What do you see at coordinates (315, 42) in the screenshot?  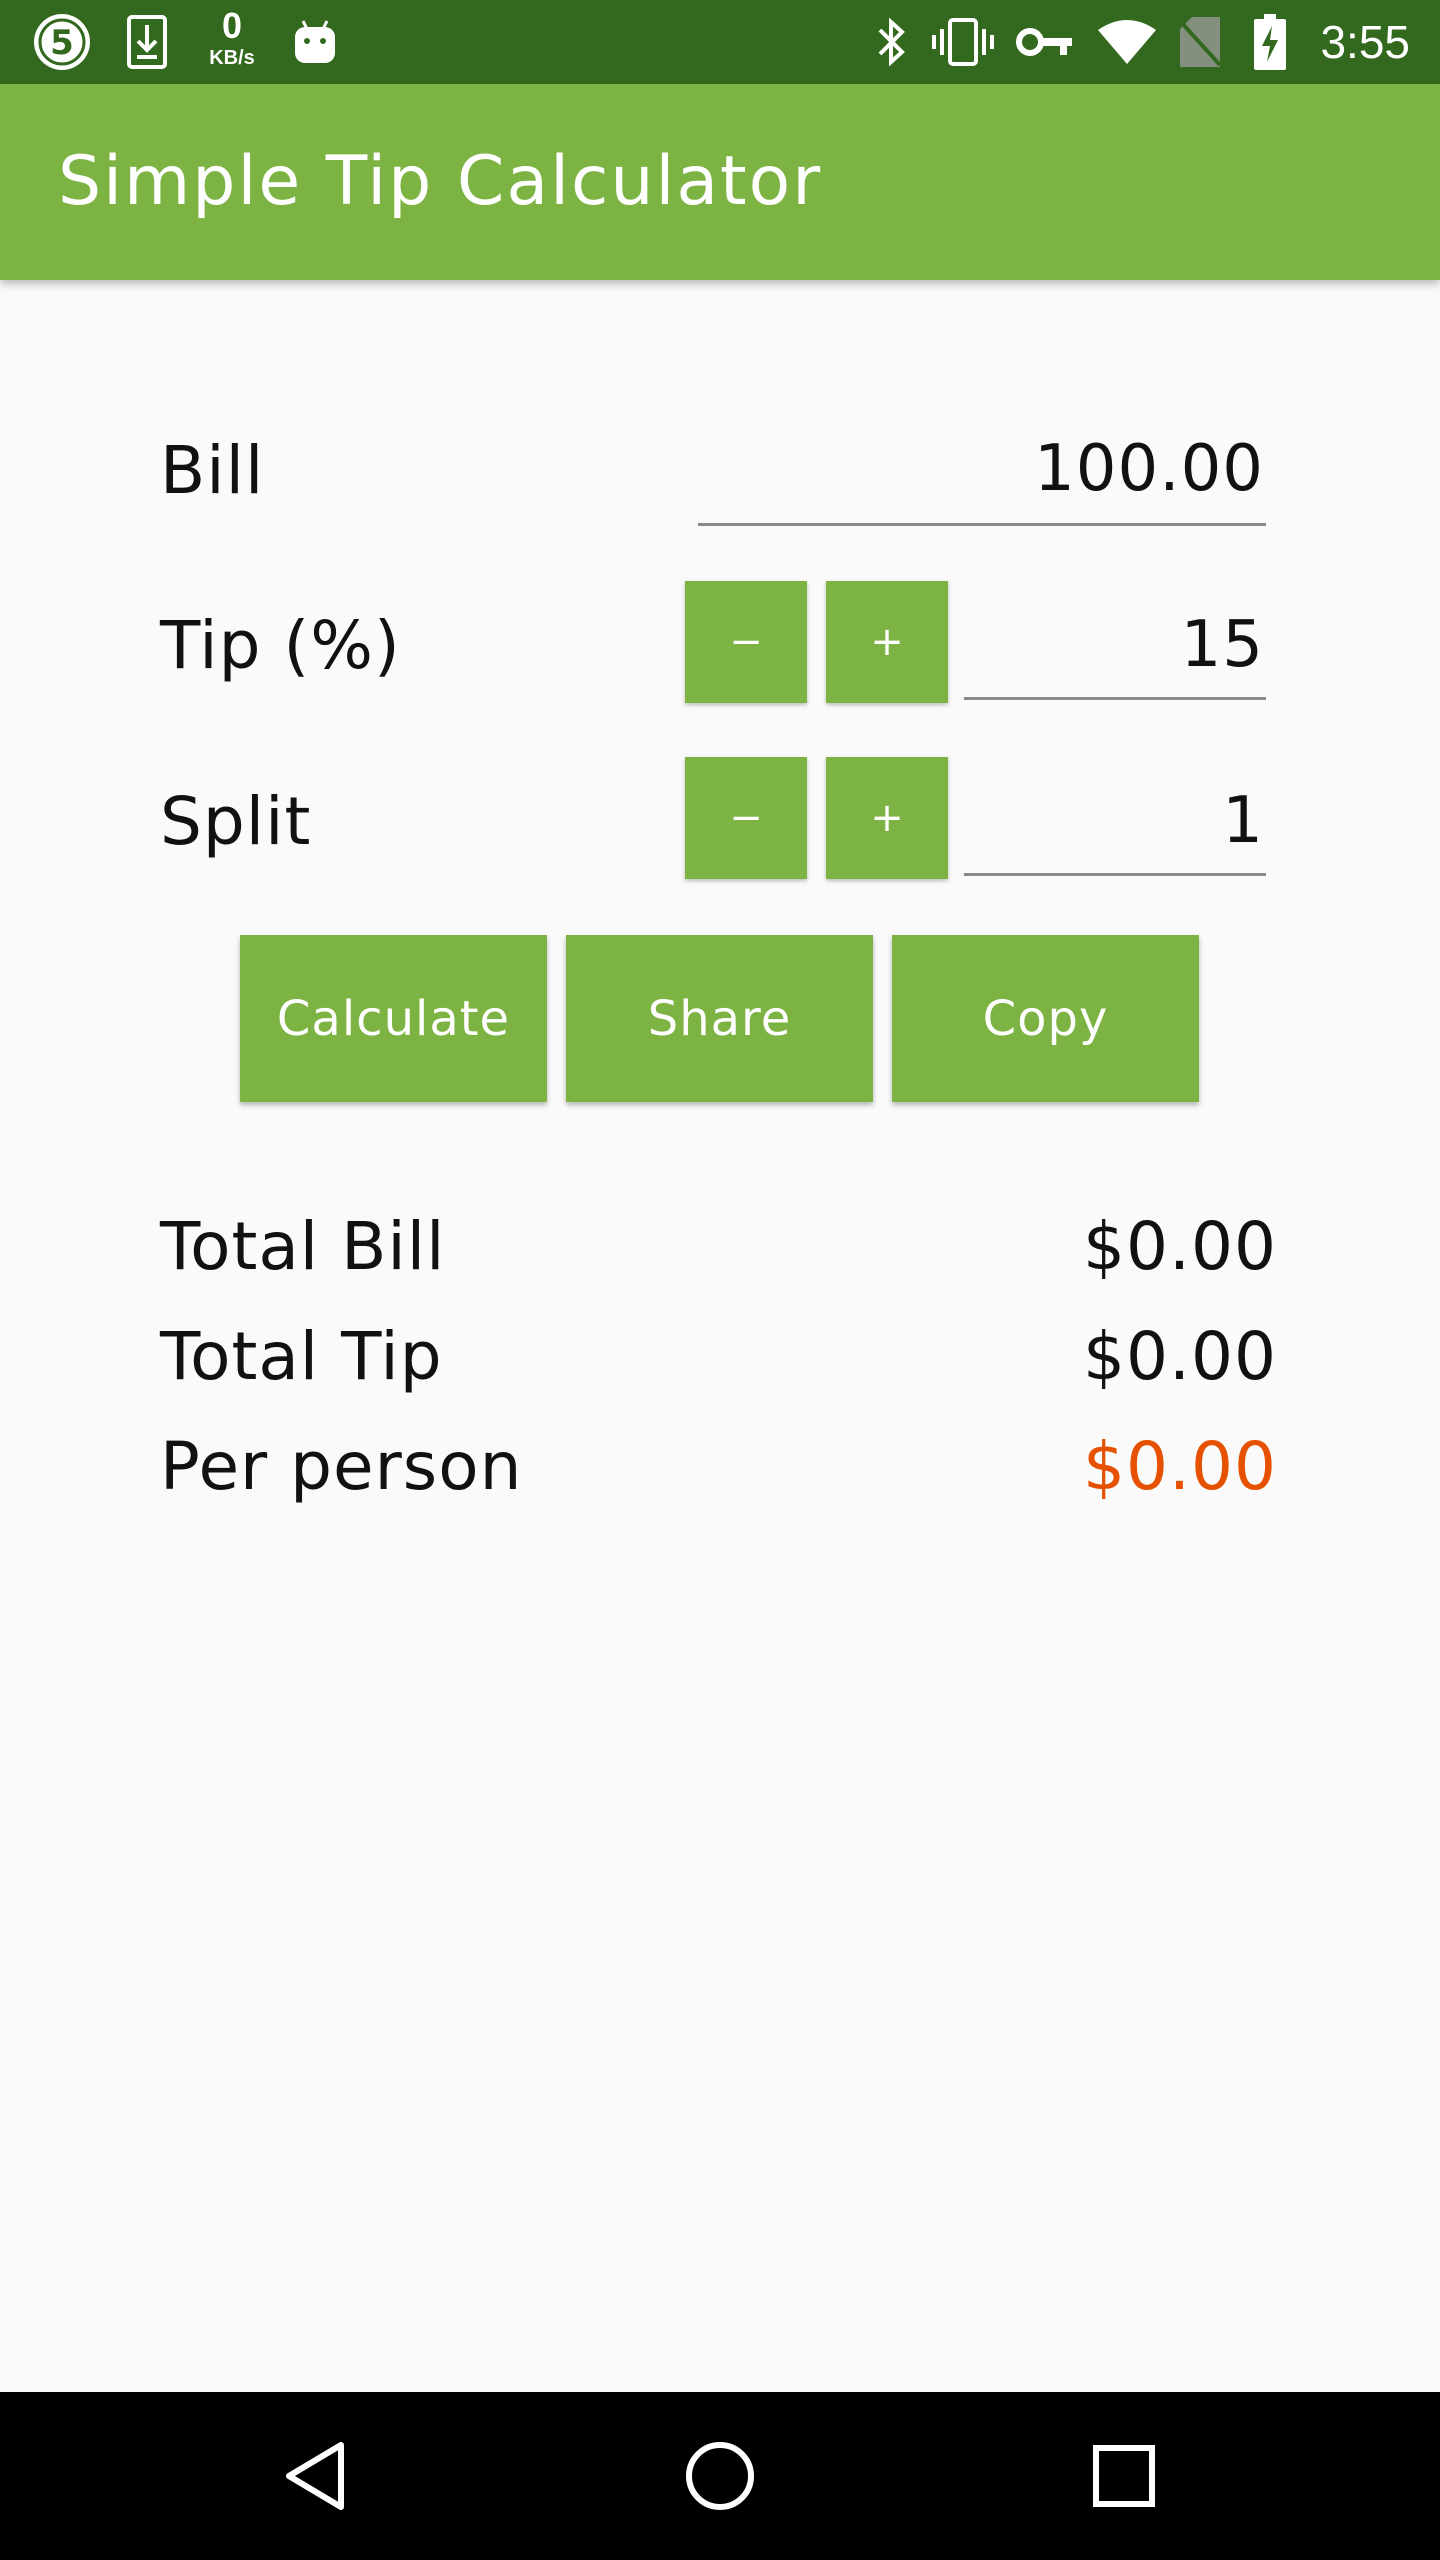 I see `android-icon` at bounding box center [315, 42].